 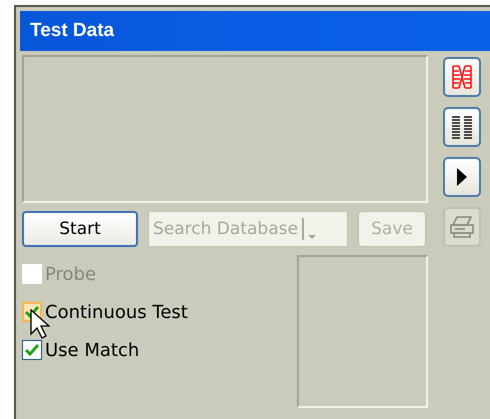 I want to click on start-button: Start, so click(x=80, y=229).